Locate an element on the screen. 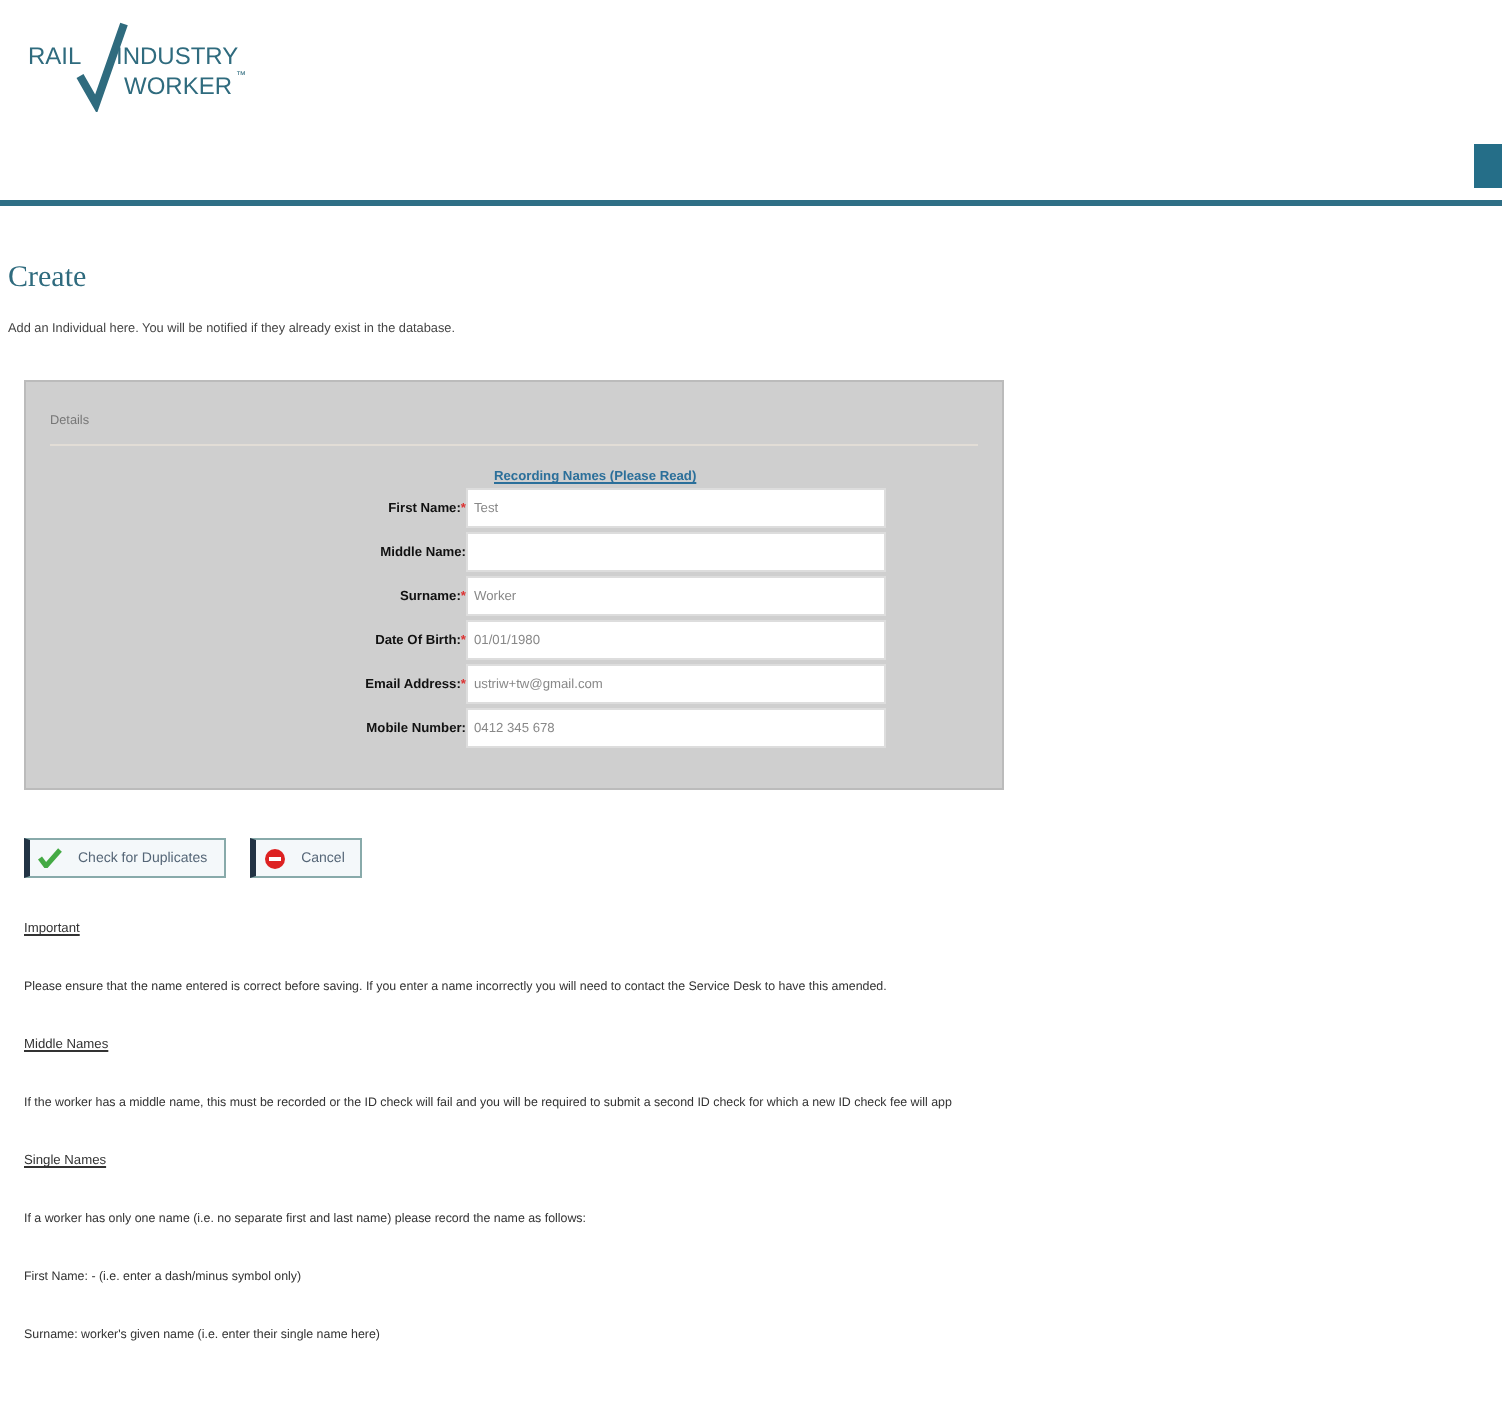 This screenshot has width=1502, height=1408. text-field is located at coordinates (676, 552).